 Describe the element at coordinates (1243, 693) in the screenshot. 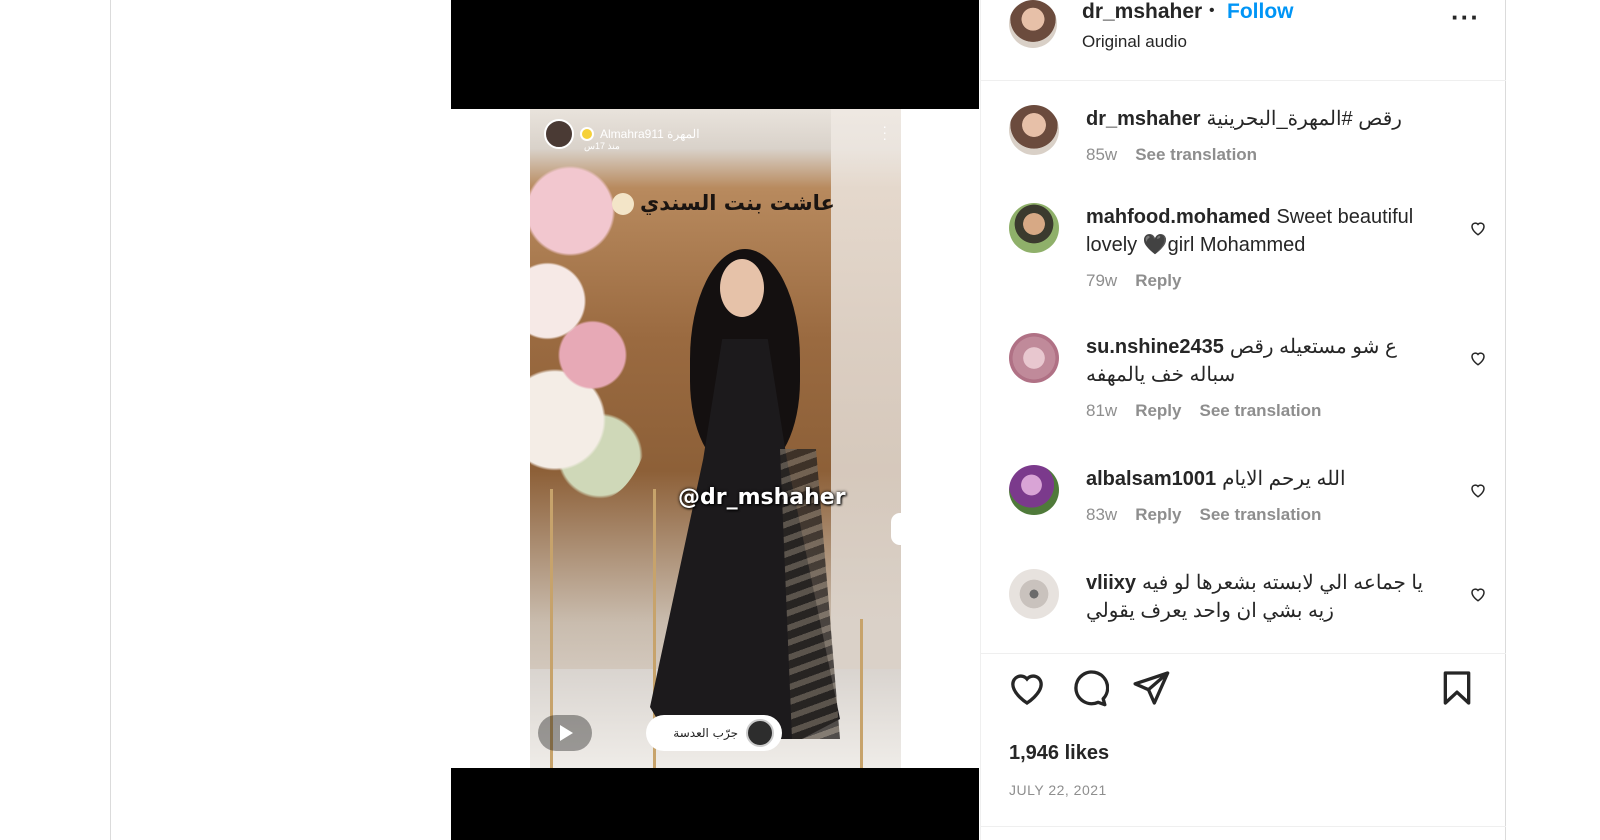

I see `post-action-bar` at that location.